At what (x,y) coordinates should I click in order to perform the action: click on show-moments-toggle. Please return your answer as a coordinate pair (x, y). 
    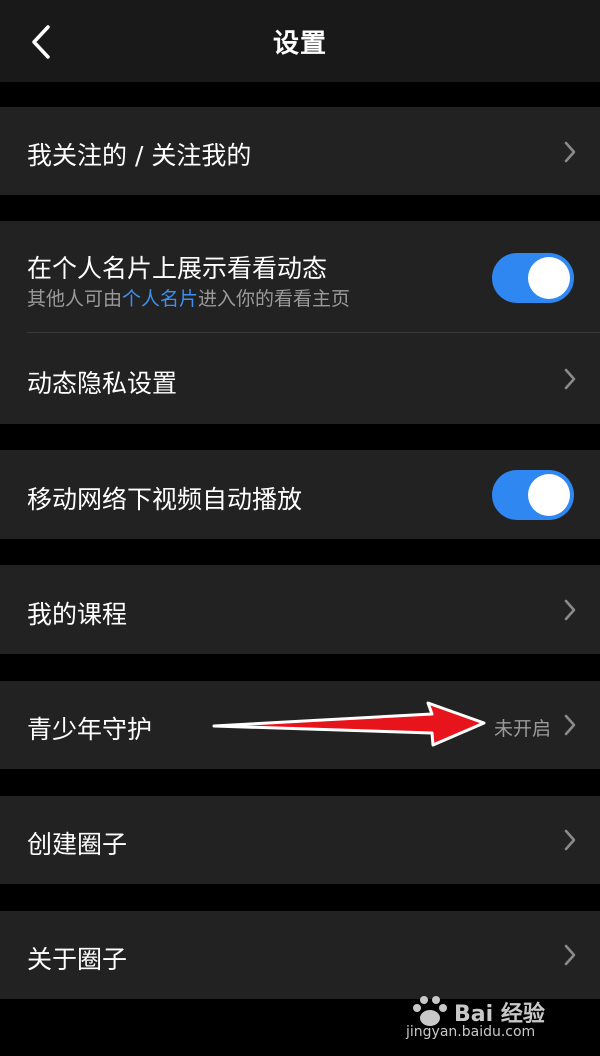
    Looking at the image, I should click on (533, 278).